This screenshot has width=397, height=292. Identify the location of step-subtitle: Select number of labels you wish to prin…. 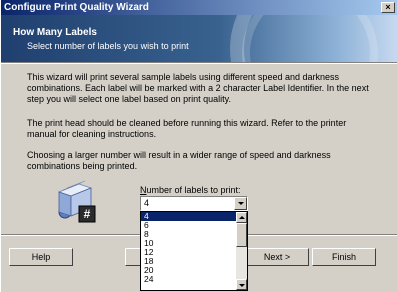
(108, 46).